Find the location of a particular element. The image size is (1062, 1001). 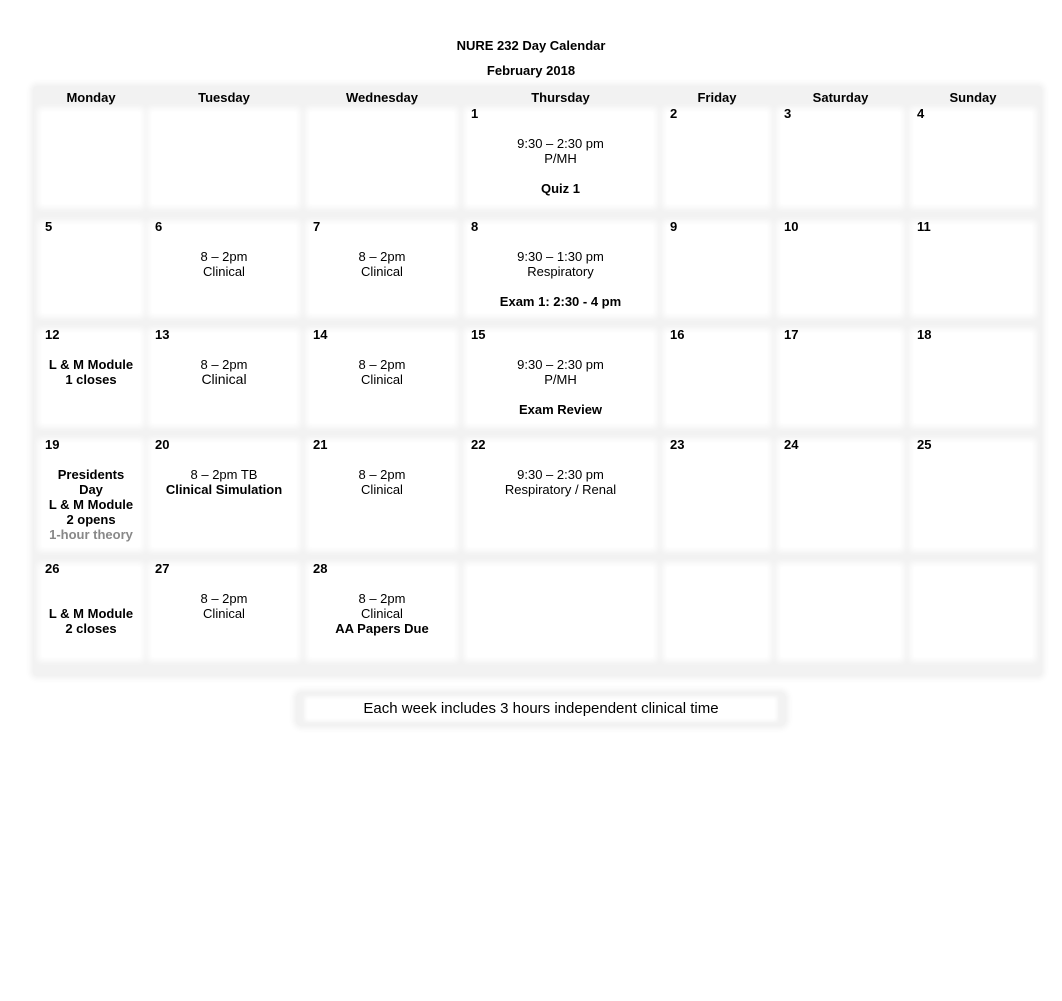

day-events: 9:30 – 2:30 pm Respiratory / Renal is located at coordinates (560, 482).